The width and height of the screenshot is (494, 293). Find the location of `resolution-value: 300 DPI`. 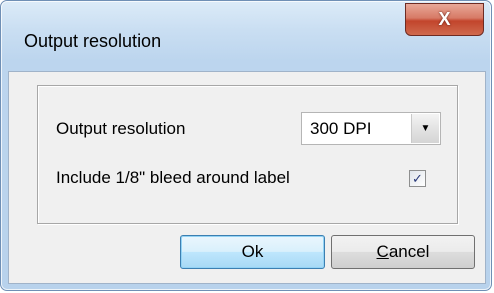

resolution-value: 300 DPI is located at coordinates (341, 128).